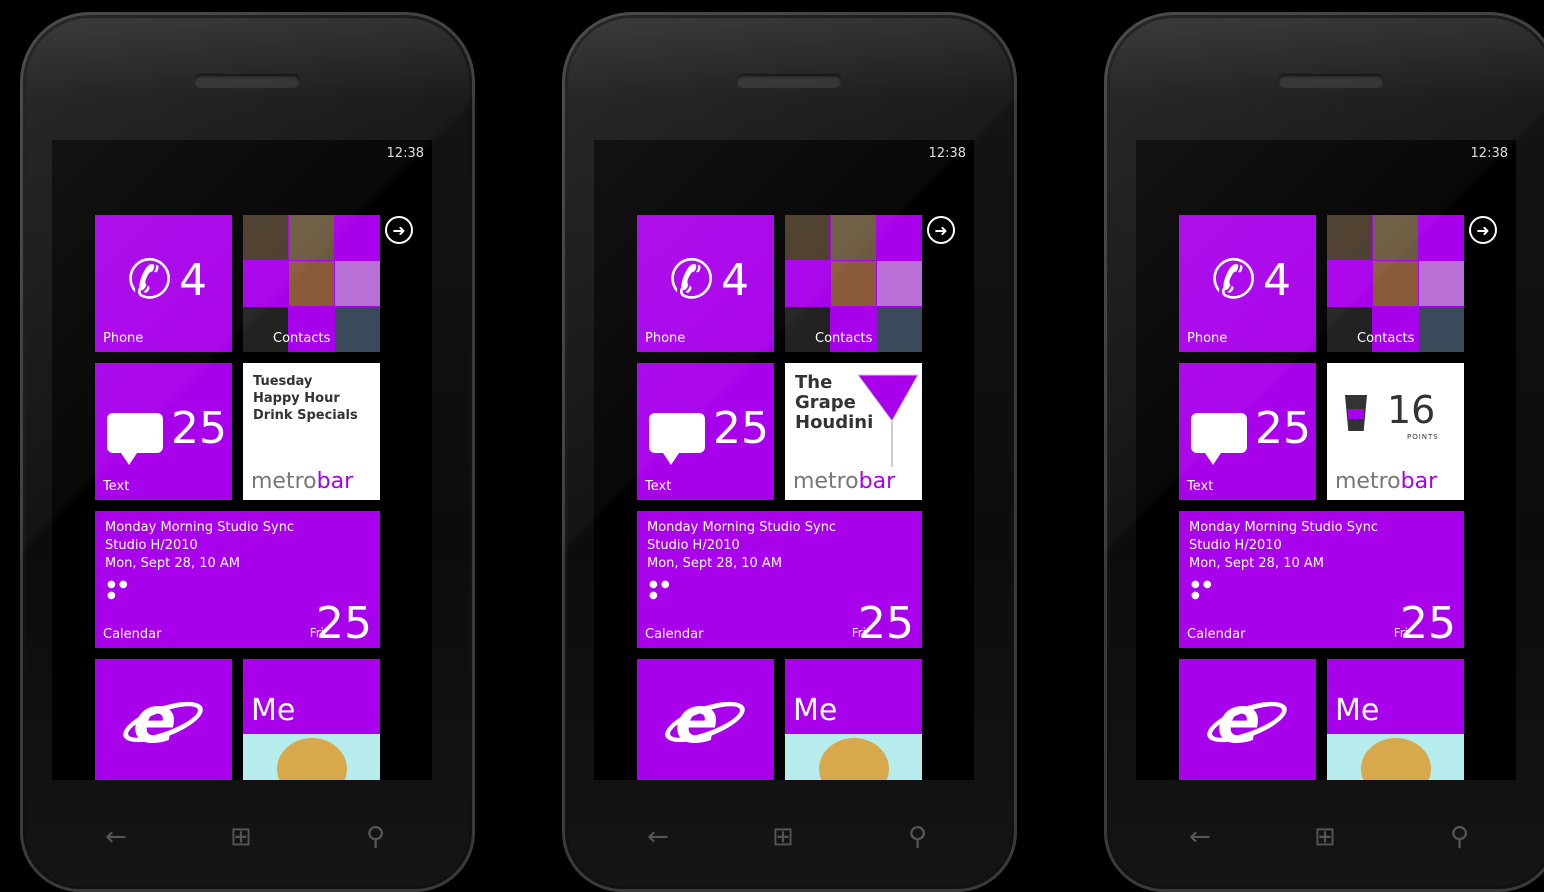  What do you see at coordinates (735, 280) in the screenshot?
I see `missed-calls-count: 4` at bounding box center [735, 280].